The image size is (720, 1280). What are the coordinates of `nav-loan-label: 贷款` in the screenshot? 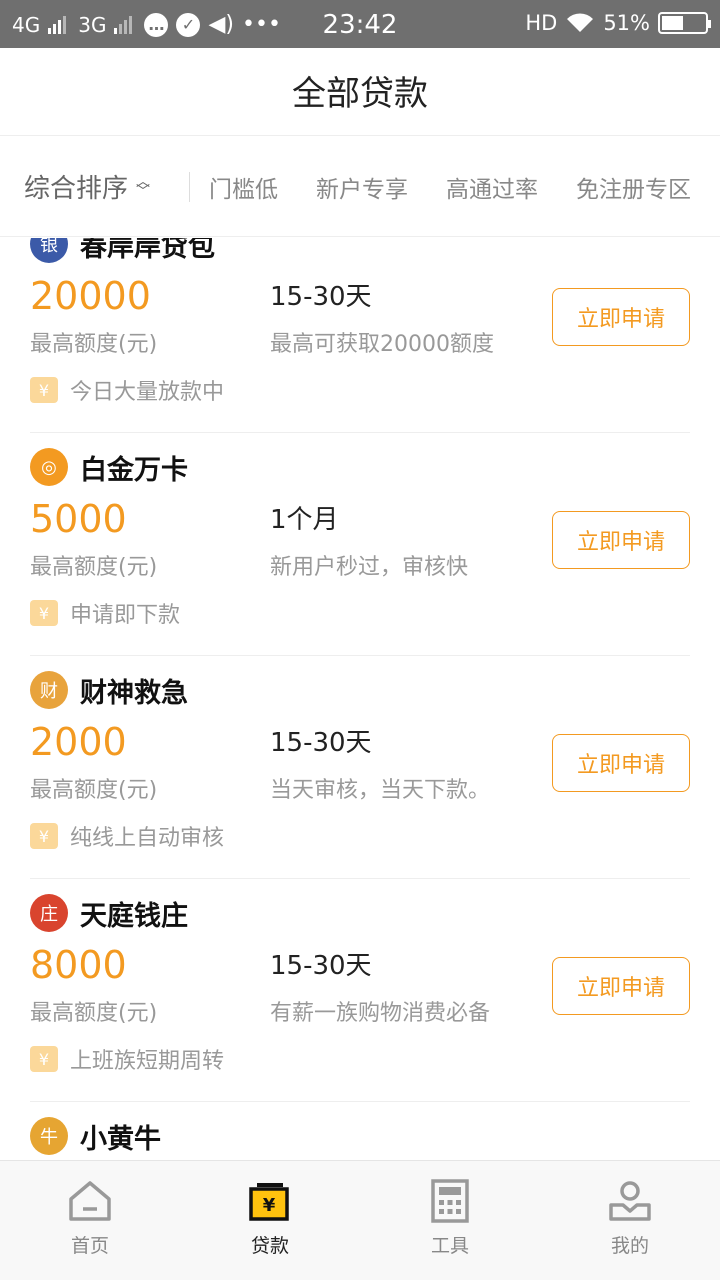 It's located at (269, 1246).